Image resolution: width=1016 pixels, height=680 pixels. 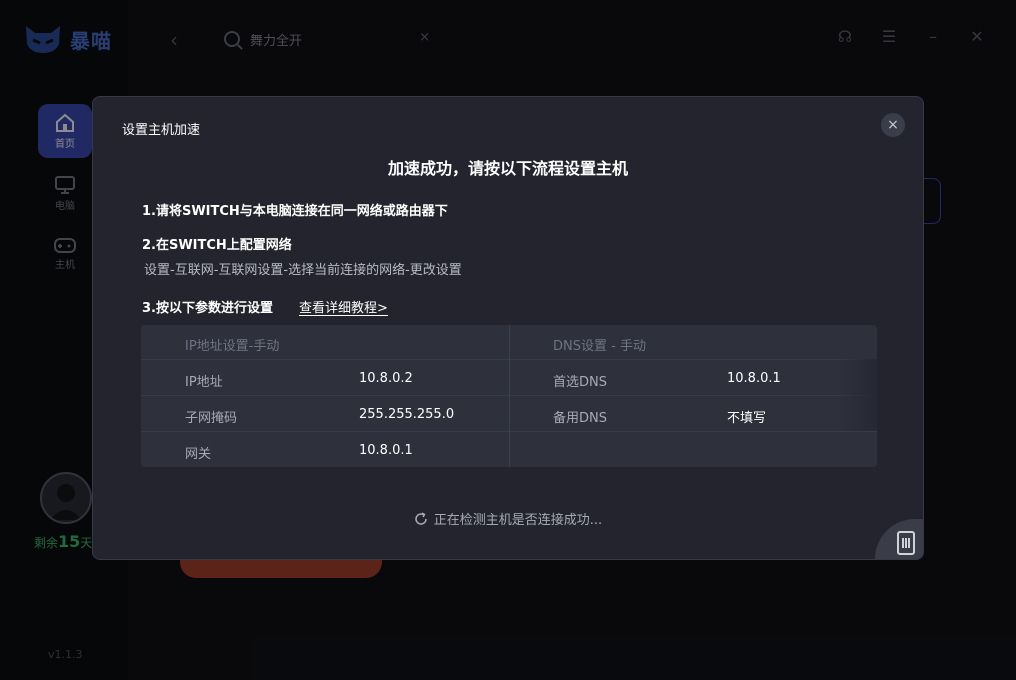 I want to click on step-2-instructions: 设置-互联网-互联网设置-选择当前连接的网络-更改设置, so click(x=303, y=270).